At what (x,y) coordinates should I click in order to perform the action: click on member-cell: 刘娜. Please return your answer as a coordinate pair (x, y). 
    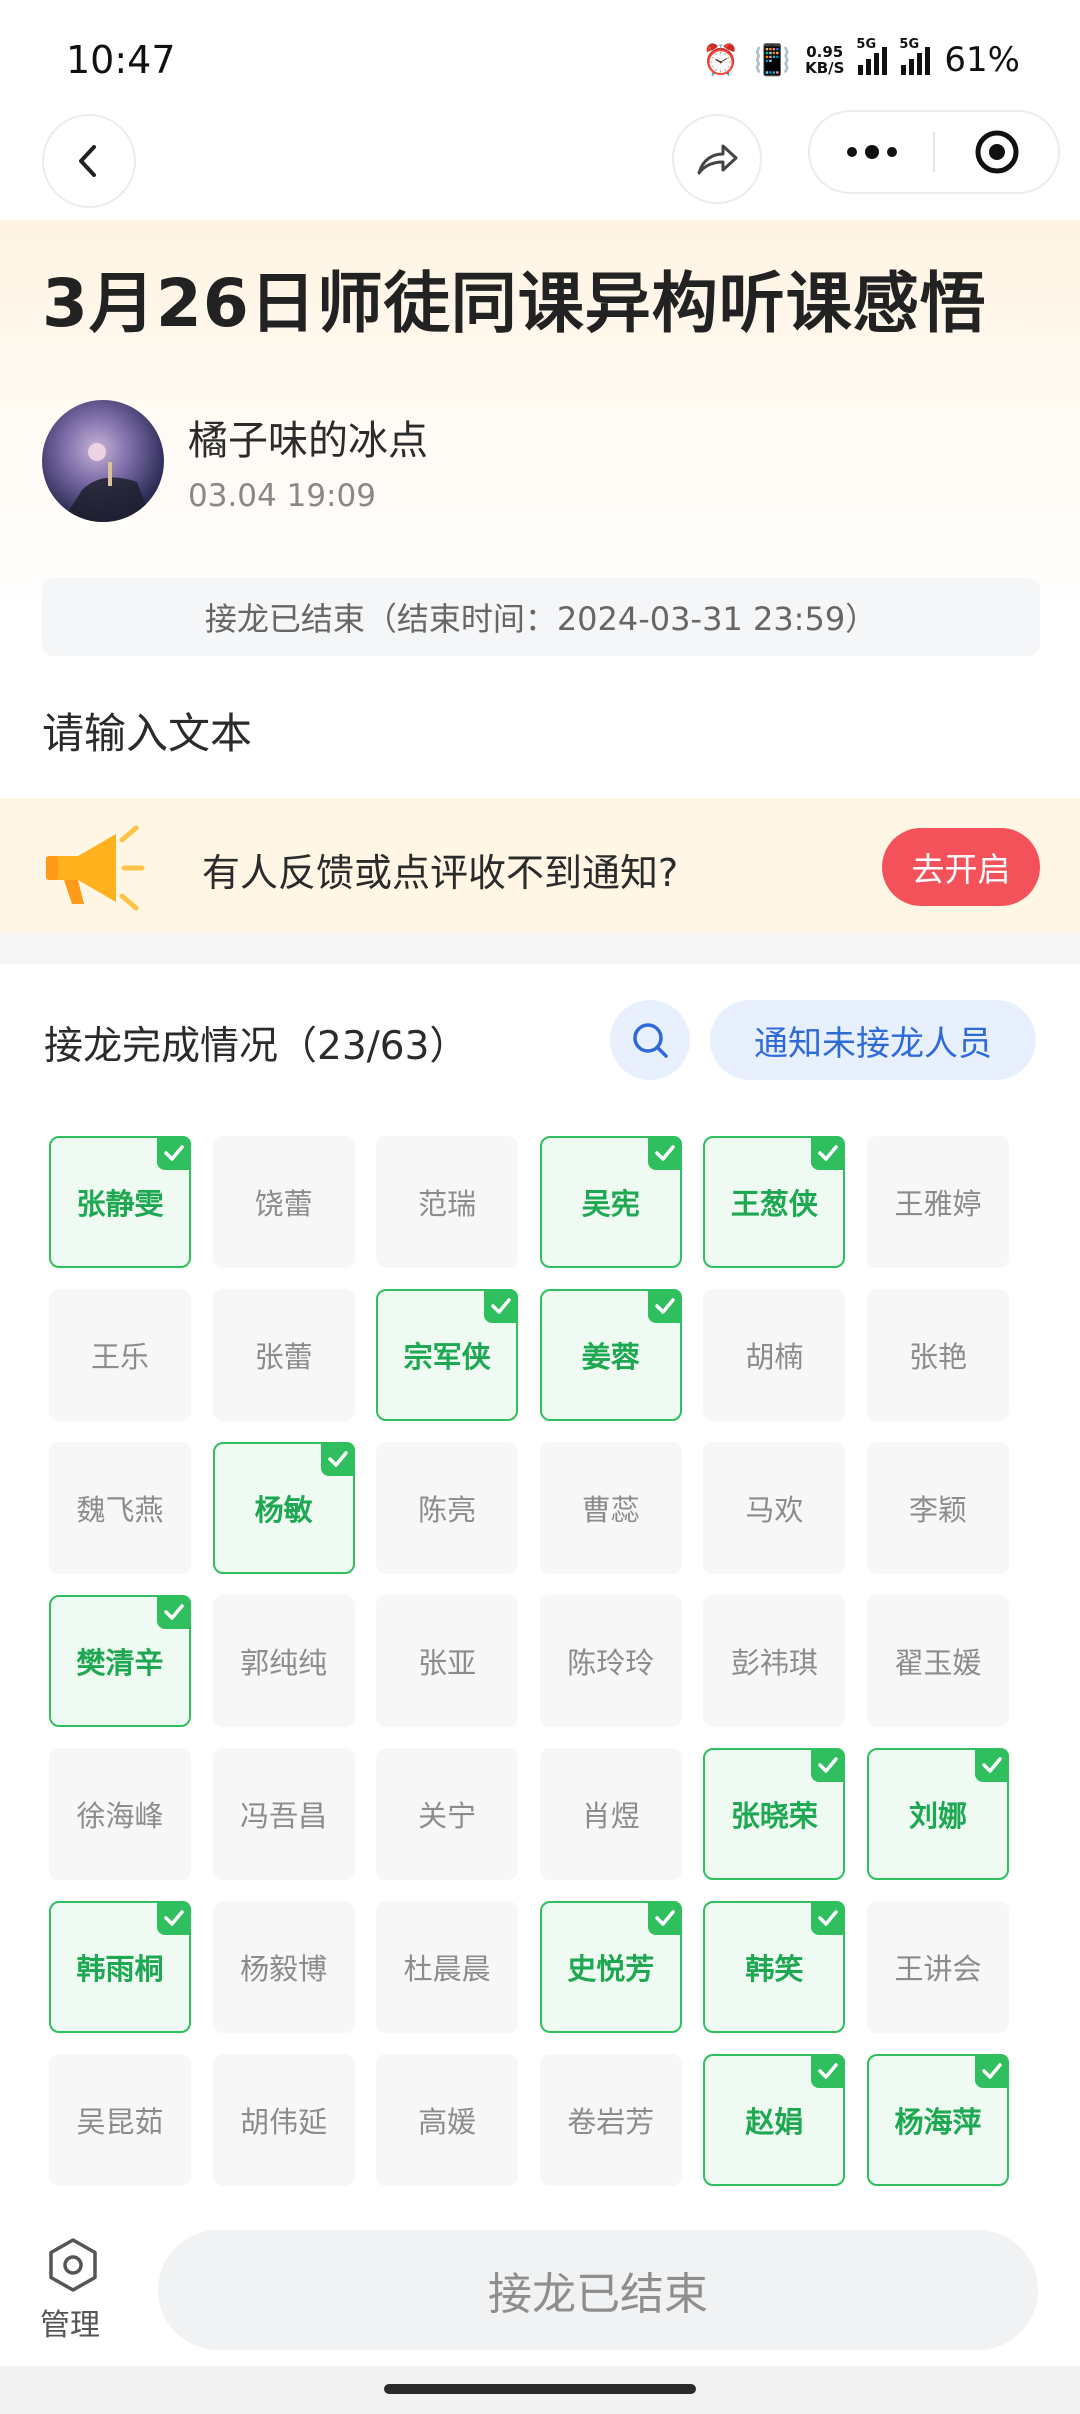
    Looking at the image, I should click on (937, 1814).